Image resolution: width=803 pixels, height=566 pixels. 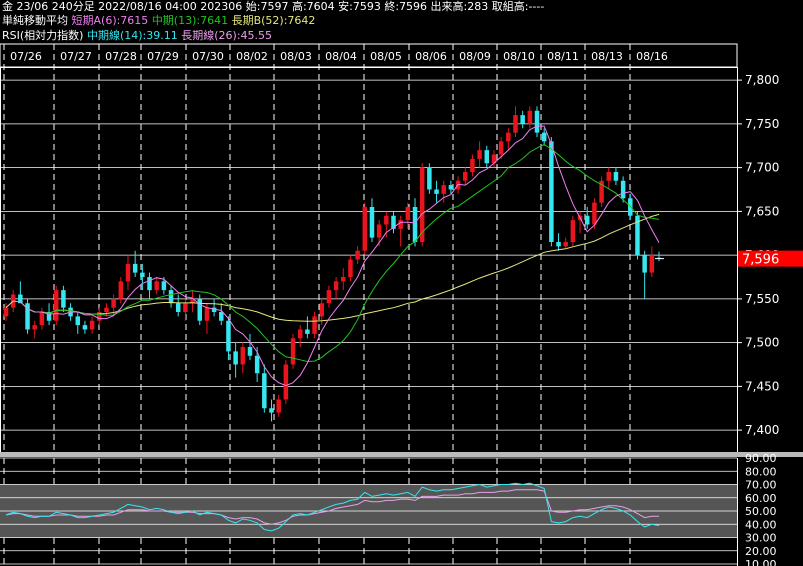 What do you see at coordinates (761, 551) in the screenshot?
I see `rsi-tick-label: 20.00` at bounding box center [761, 551].